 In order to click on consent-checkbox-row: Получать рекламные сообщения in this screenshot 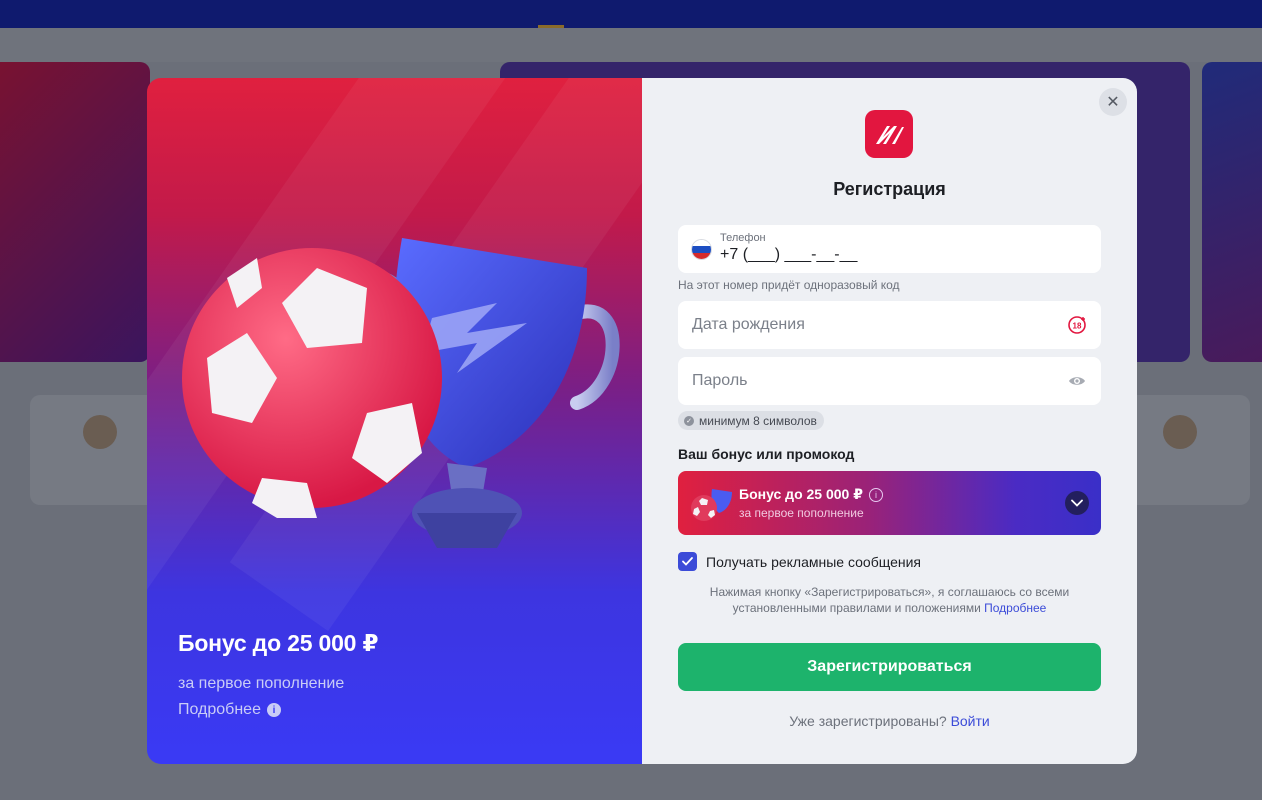, I will do `click(799, 561)`.